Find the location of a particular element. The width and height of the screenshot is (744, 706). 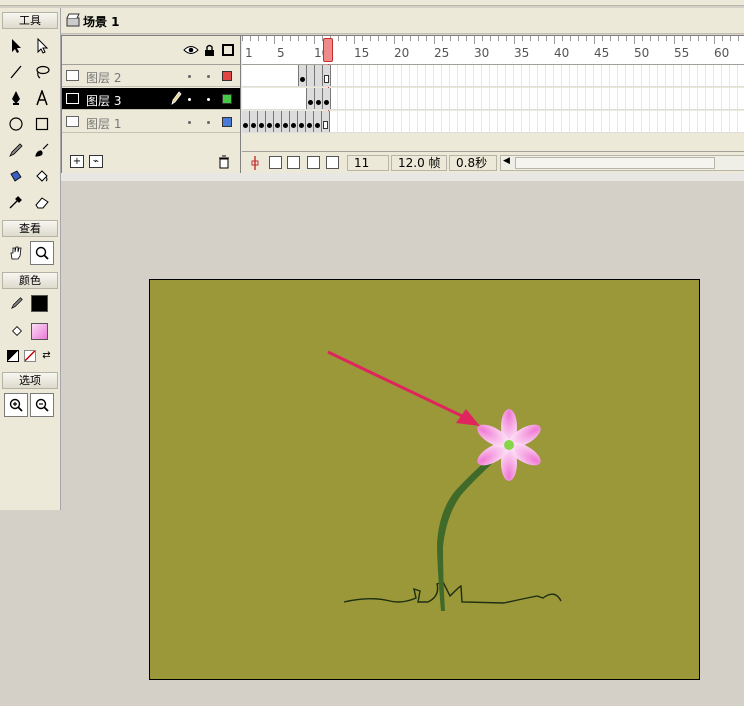

lock-icon is located at coordinates (209, 50).